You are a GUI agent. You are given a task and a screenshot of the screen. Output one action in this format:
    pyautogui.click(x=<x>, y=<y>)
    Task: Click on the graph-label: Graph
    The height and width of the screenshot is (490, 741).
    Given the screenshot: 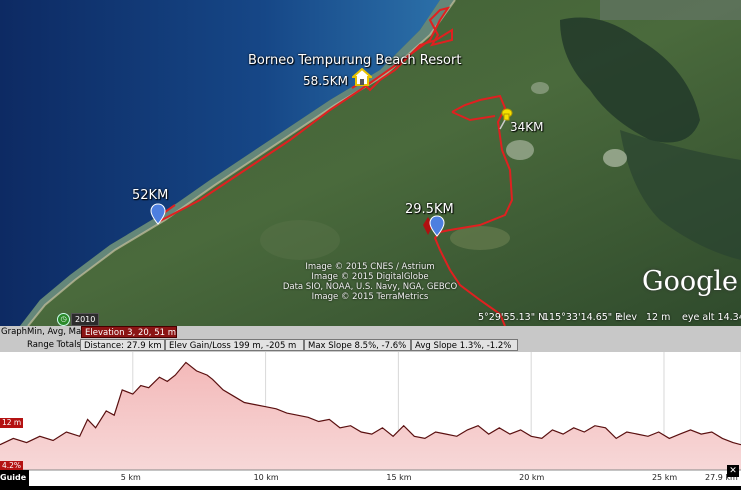 What is the action you would take?
    pyautogui.click(x=14, y=332)
    